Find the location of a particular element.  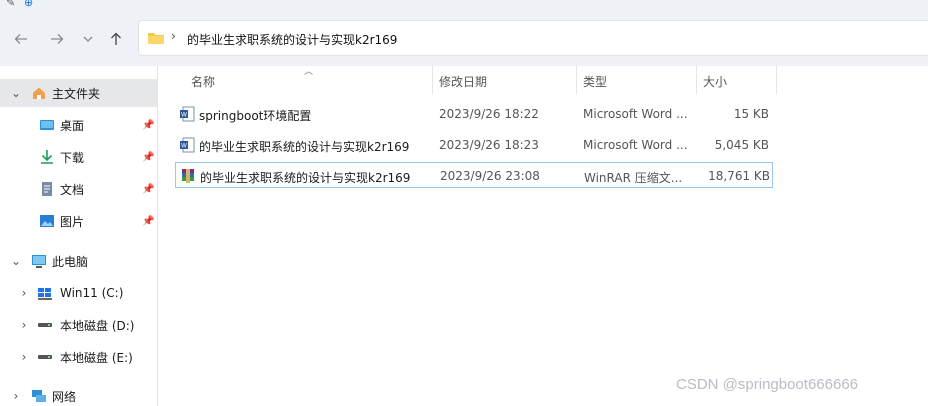

windows-drive-icon is located at coordinates (45, 293).